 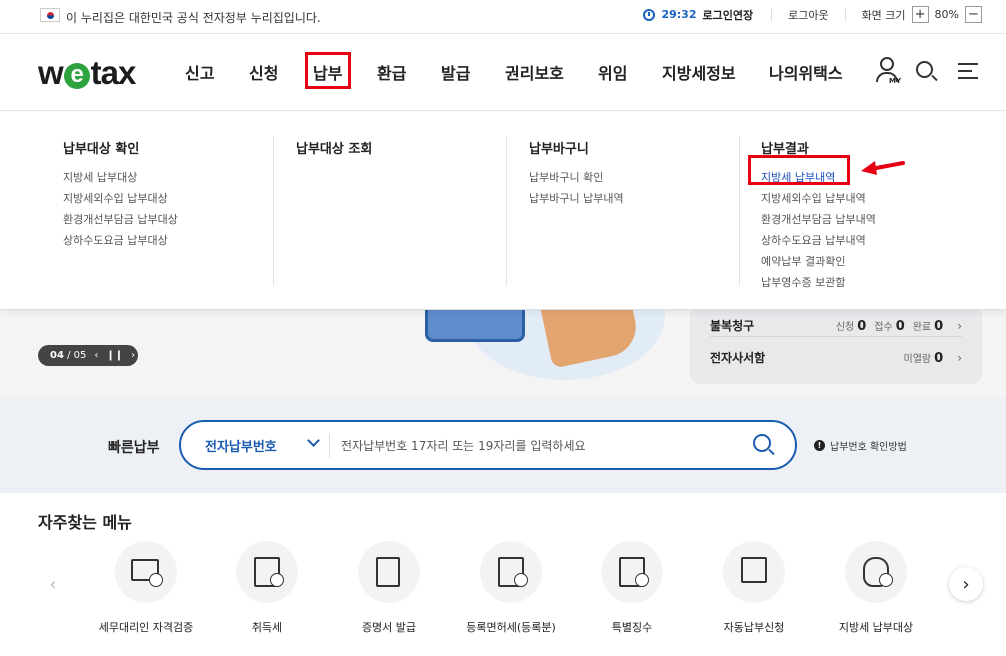 I want to click on quick-pay-section: 빠른납부 전자납부번호 ! 납부번호 확인방법, so click(x=503, y=445).